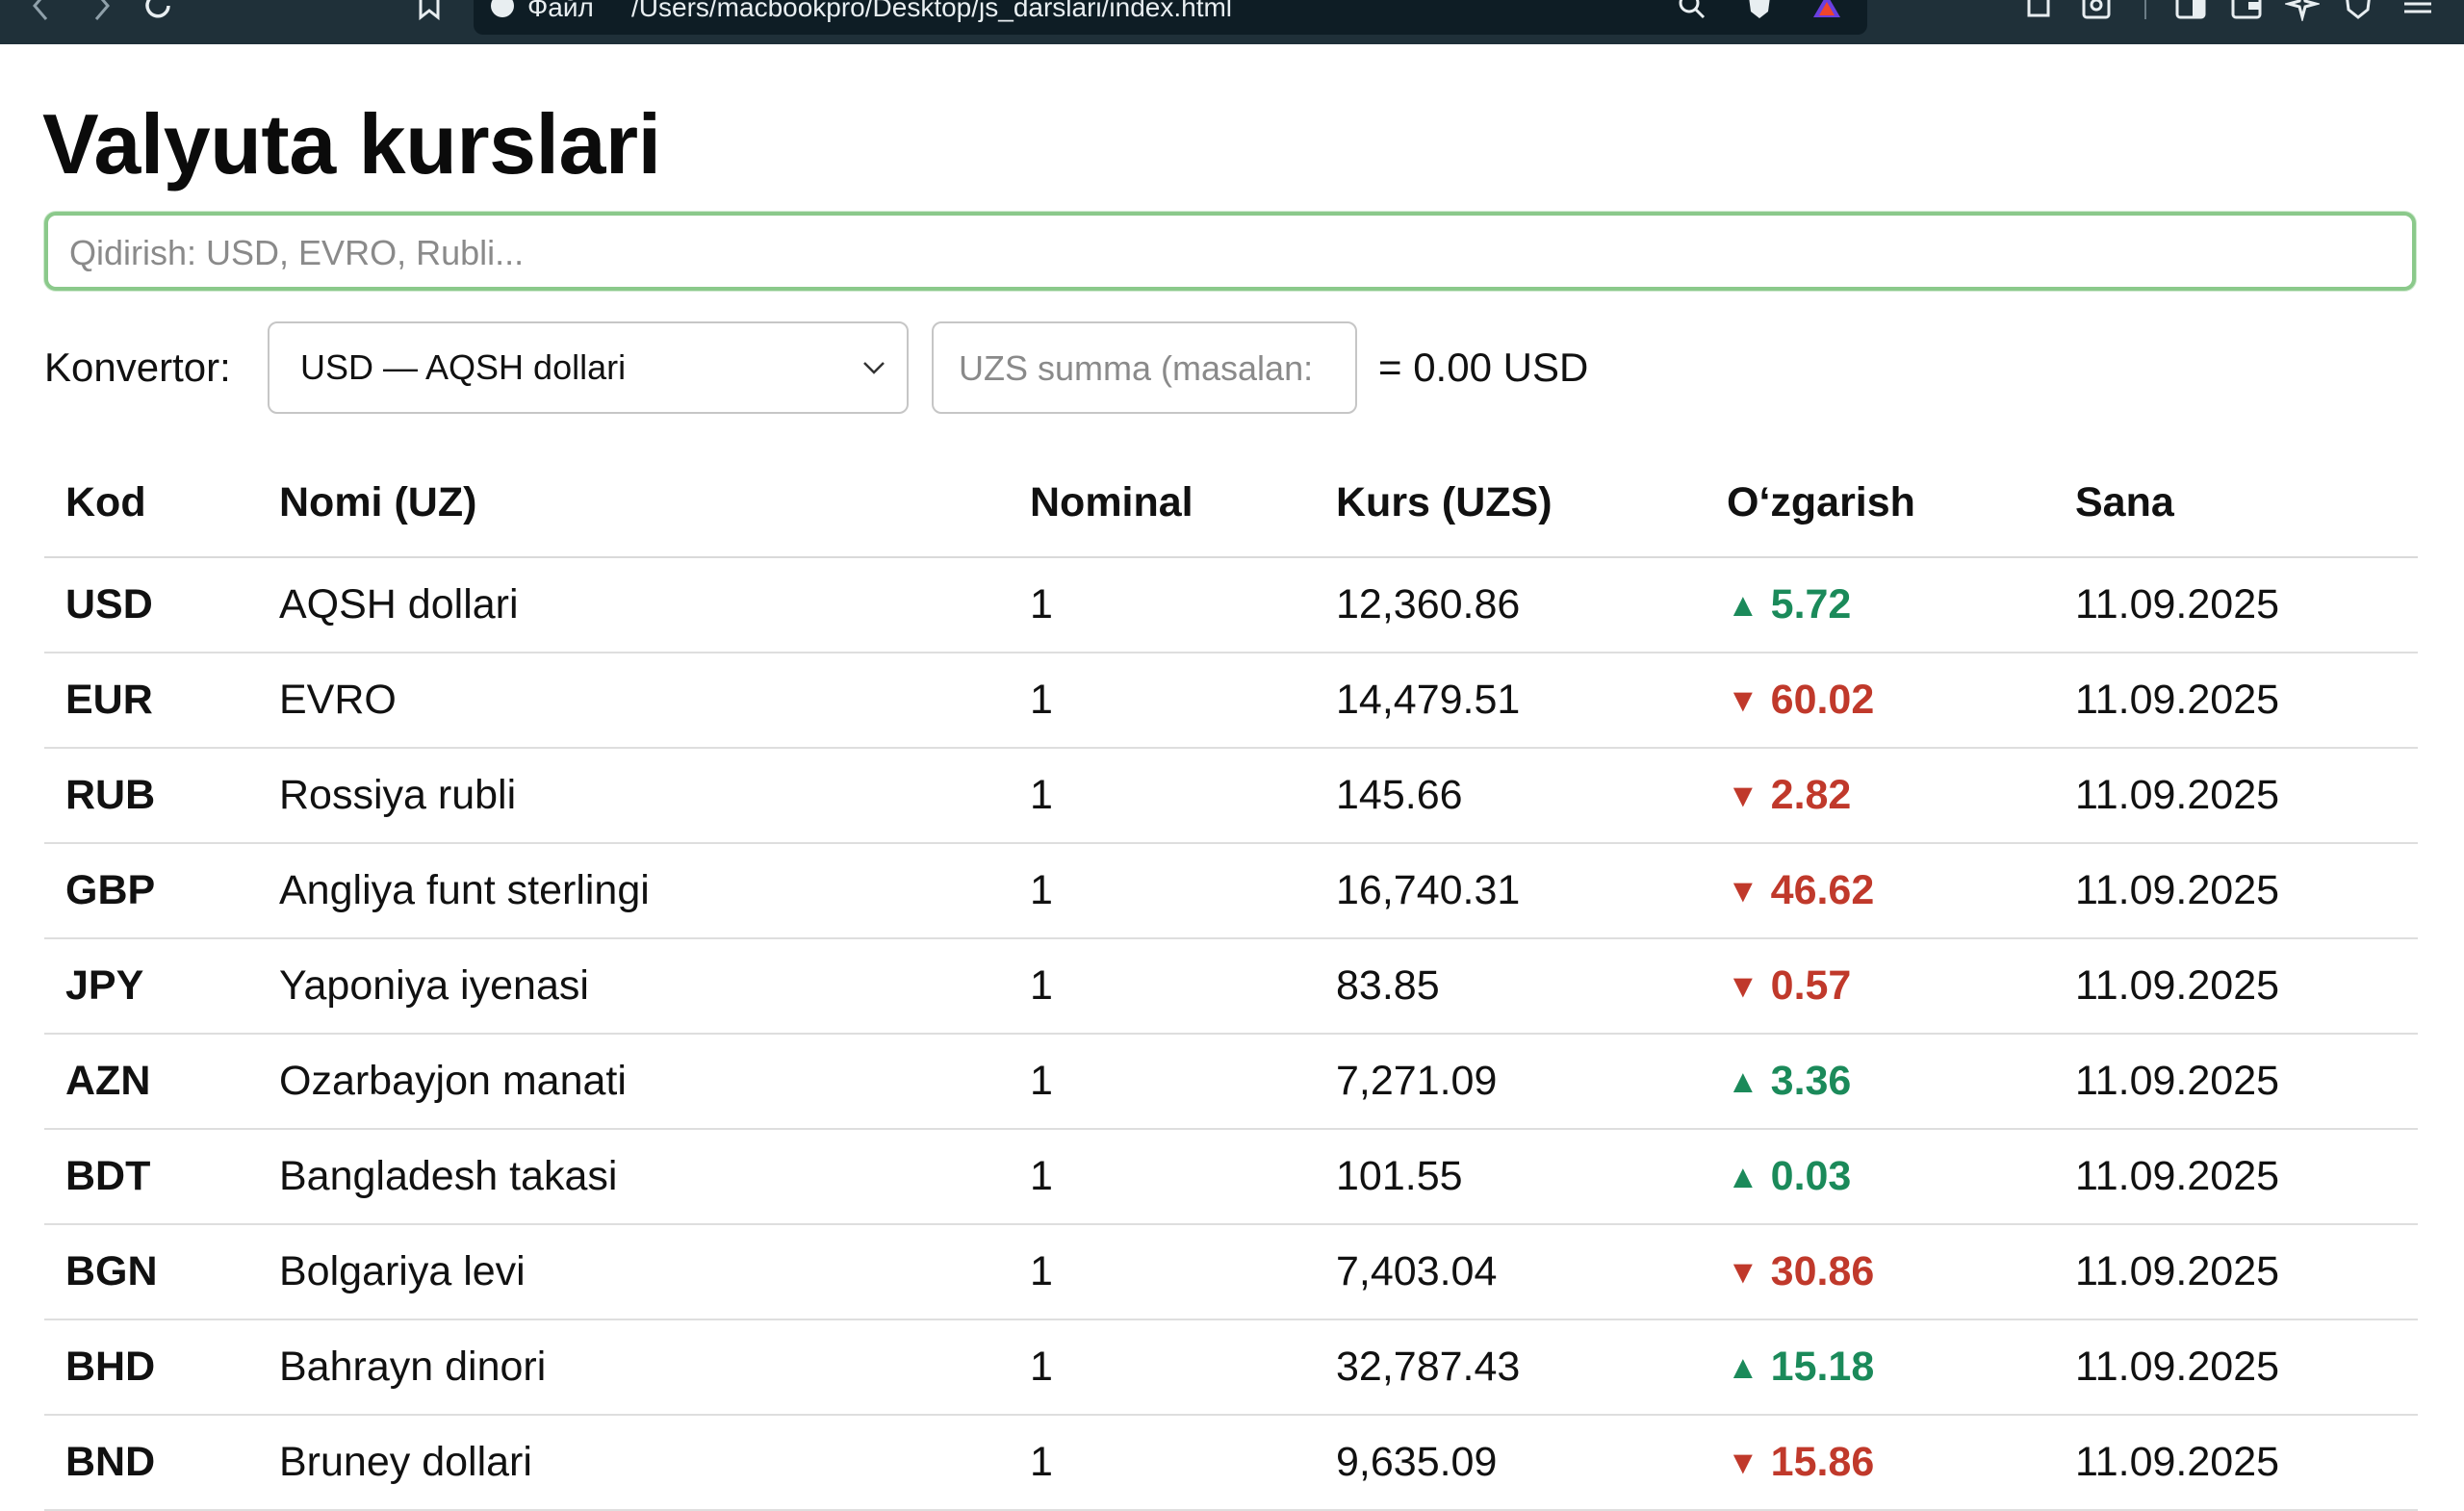 The image size is (2464, 1511). Describe the element at coordinates (151, 796) in the screenshot. I see `cell-code: RUB` at that location.